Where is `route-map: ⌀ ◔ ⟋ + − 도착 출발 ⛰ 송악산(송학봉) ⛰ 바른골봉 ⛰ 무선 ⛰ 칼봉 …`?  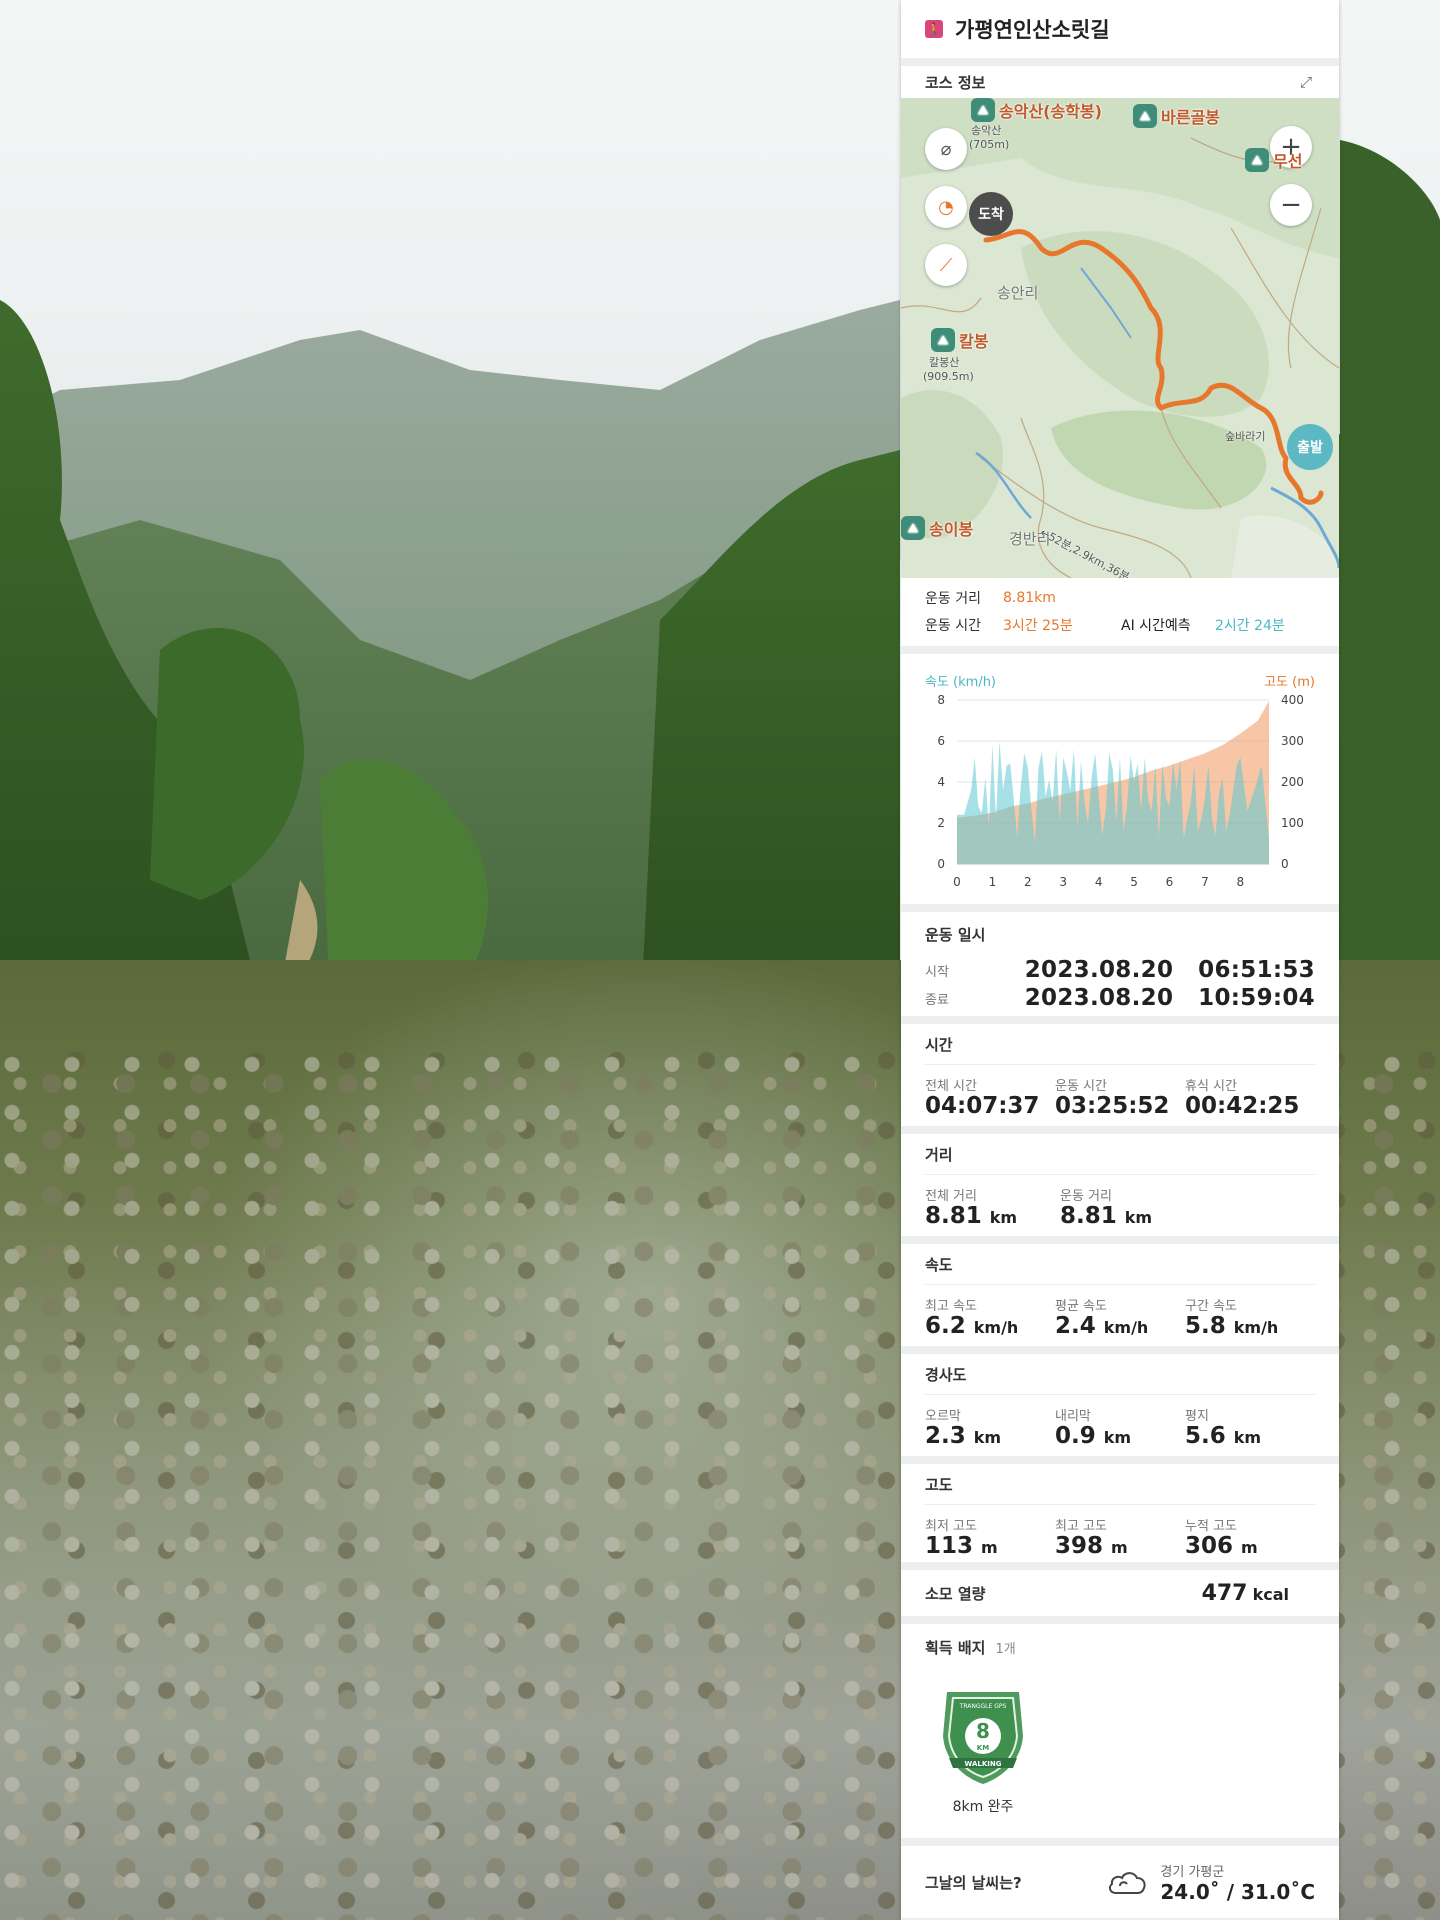 route-map: ⌀ ◔ ⟋ + − 도착 출발 ⛰ 송악산(송학봉) ⛰ 바른골봉 ⛰ 무선 ⛰ 칼봉 … is located at coordinates (1120, 338).